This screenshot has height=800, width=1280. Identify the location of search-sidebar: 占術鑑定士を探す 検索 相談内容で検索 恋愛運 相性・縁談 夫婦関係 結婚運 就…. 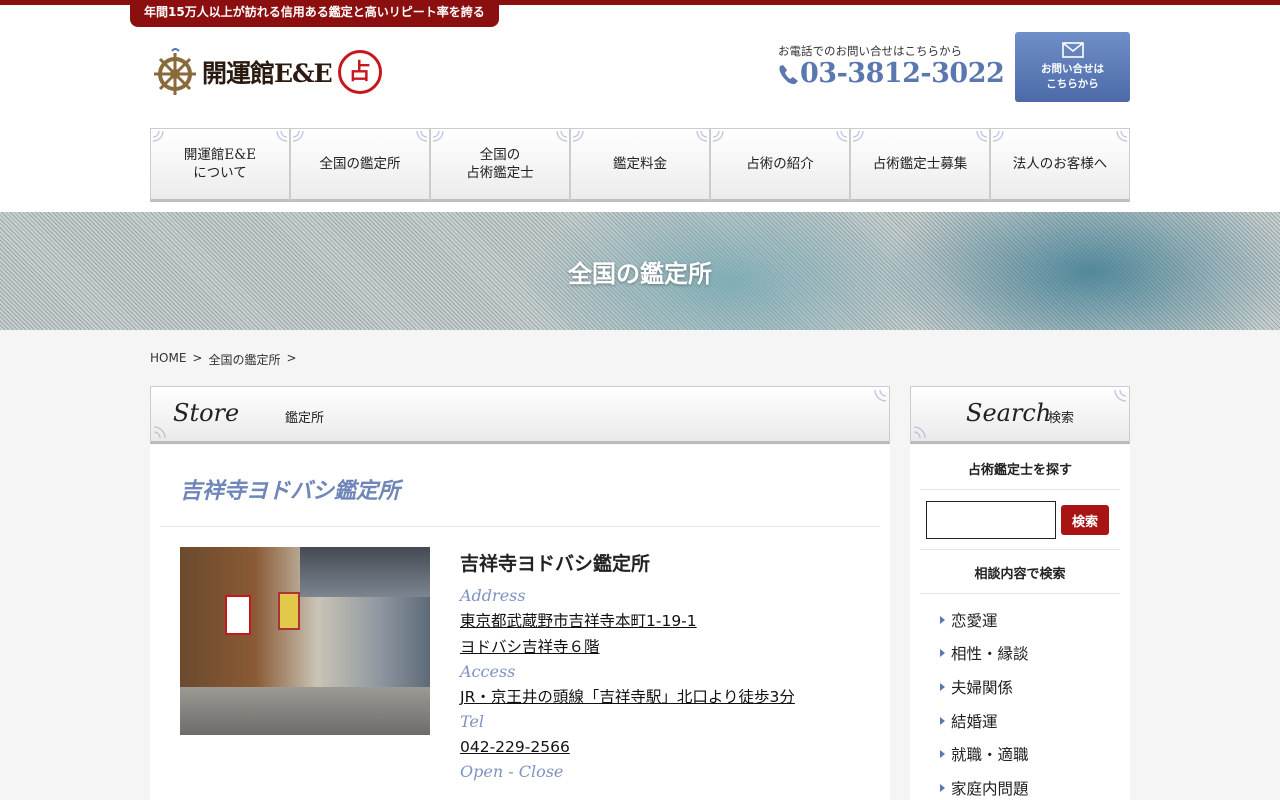
(1020, 622).